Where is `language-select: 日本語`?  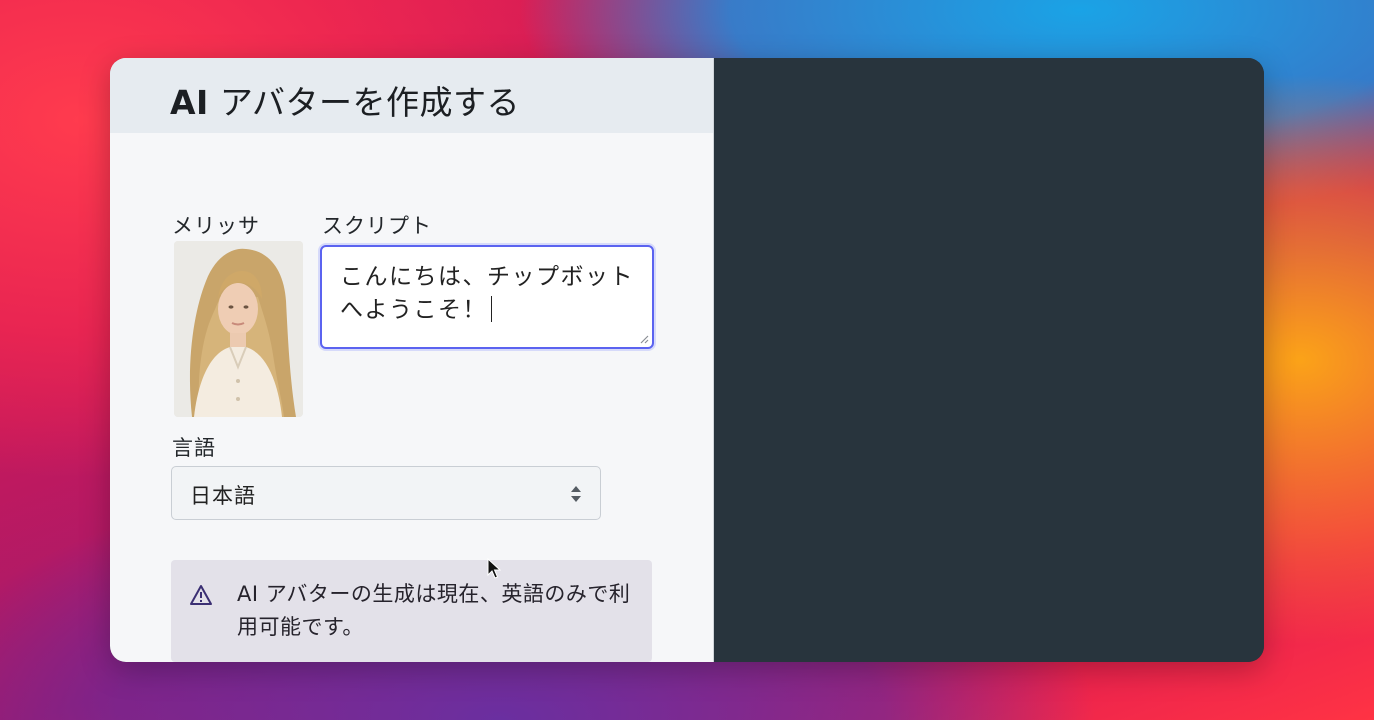 language-select: 日本語 is located at coordinates (386, 493).